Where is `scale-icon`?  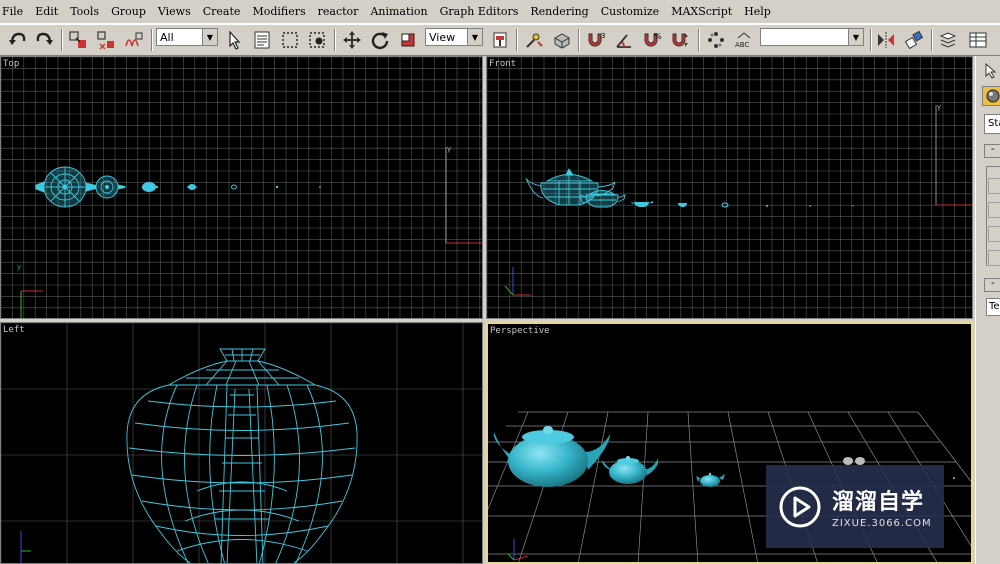
scale-icon is located at coordinates (408, 40).